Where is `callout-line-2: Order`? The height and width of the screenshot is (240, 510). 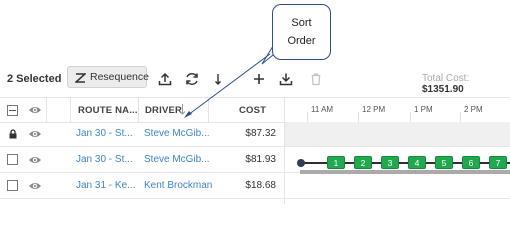
callout-line-2: Order is located at coordinates (301, 41).